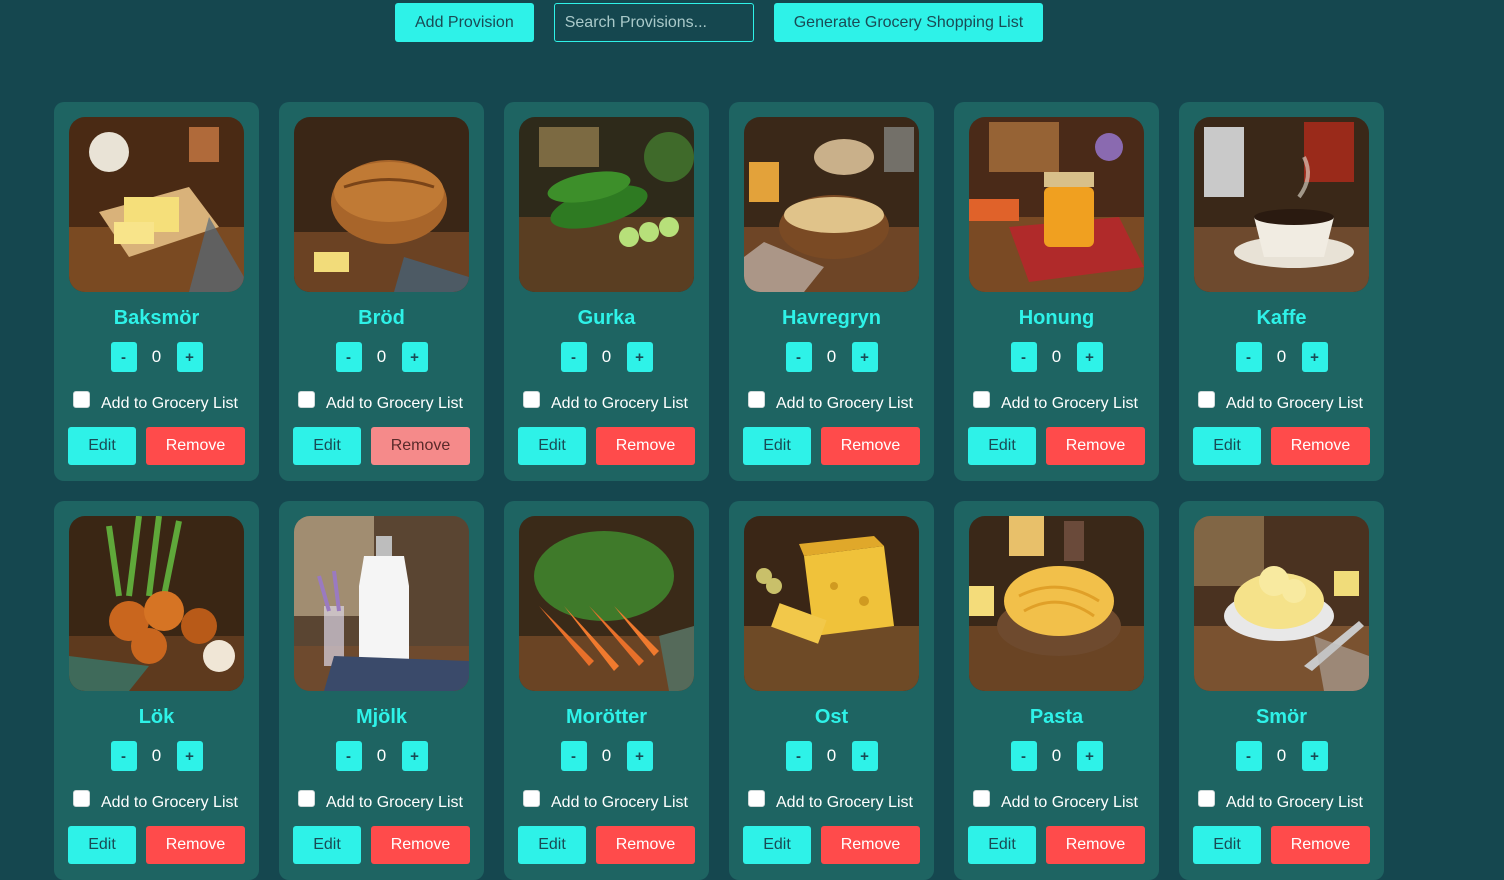  I want to click on cucumber-image, so click(606, 204).